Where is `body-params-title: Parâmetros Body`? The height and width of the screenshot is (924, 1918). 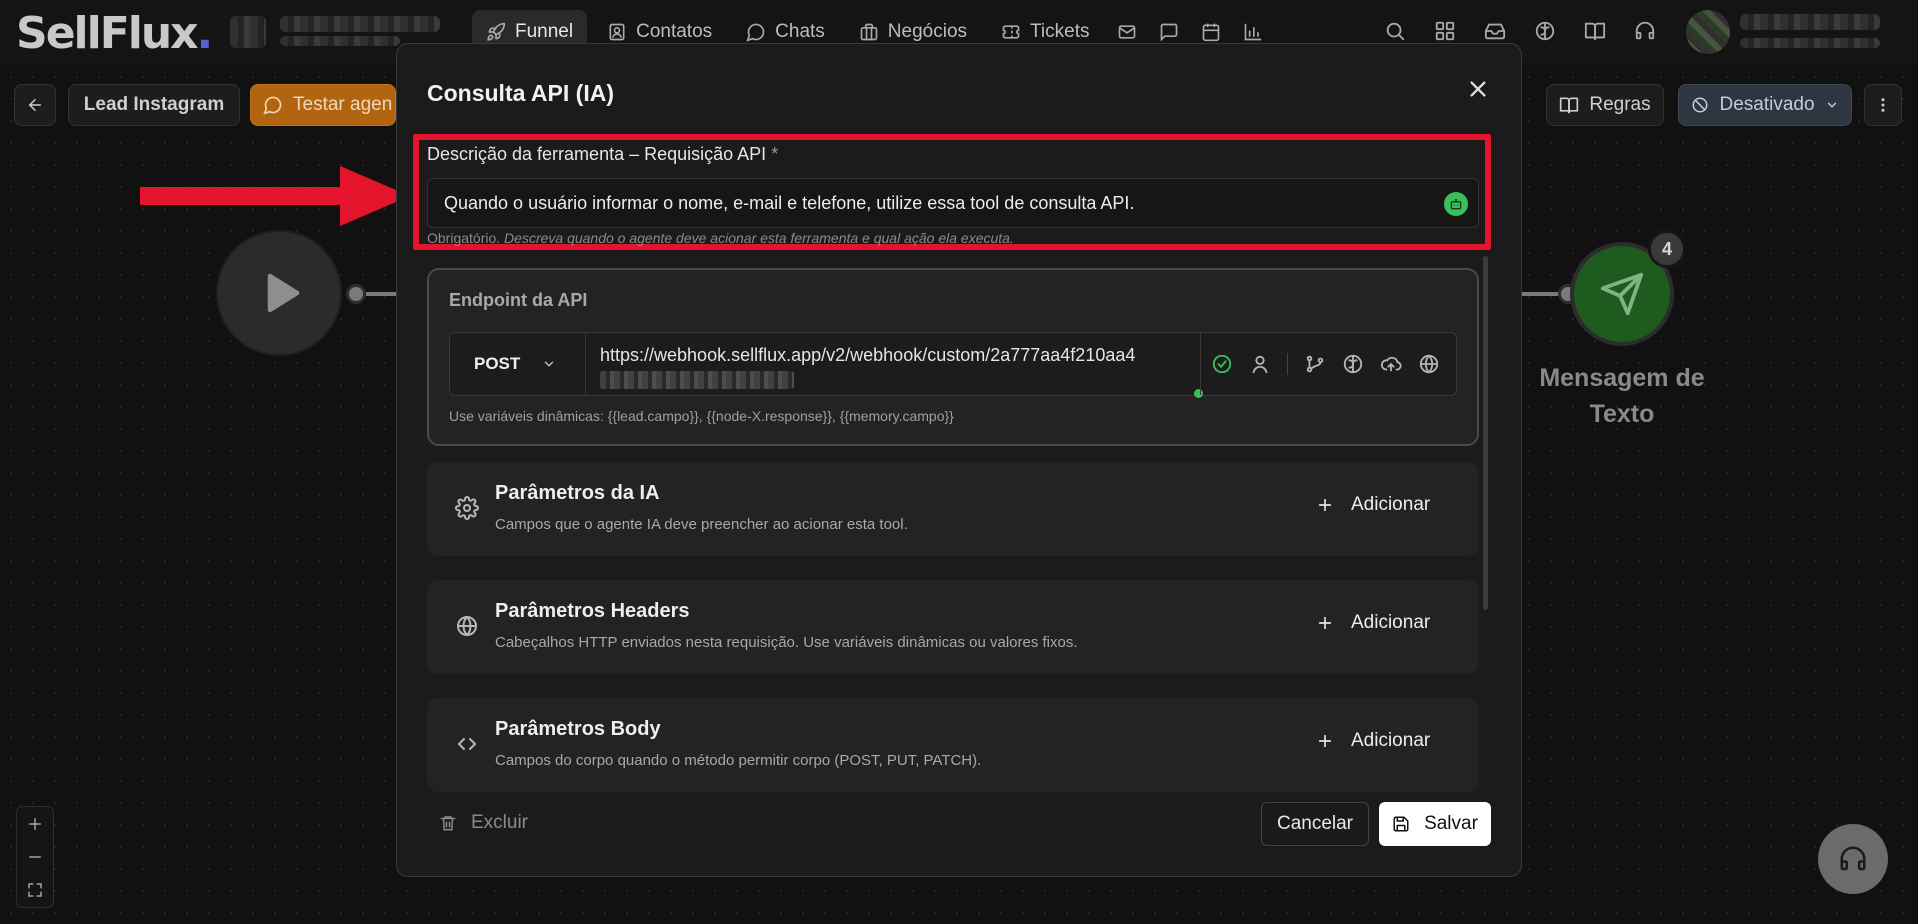 body-params-title: Parâmetros Body is located at coordinates (578, 729).